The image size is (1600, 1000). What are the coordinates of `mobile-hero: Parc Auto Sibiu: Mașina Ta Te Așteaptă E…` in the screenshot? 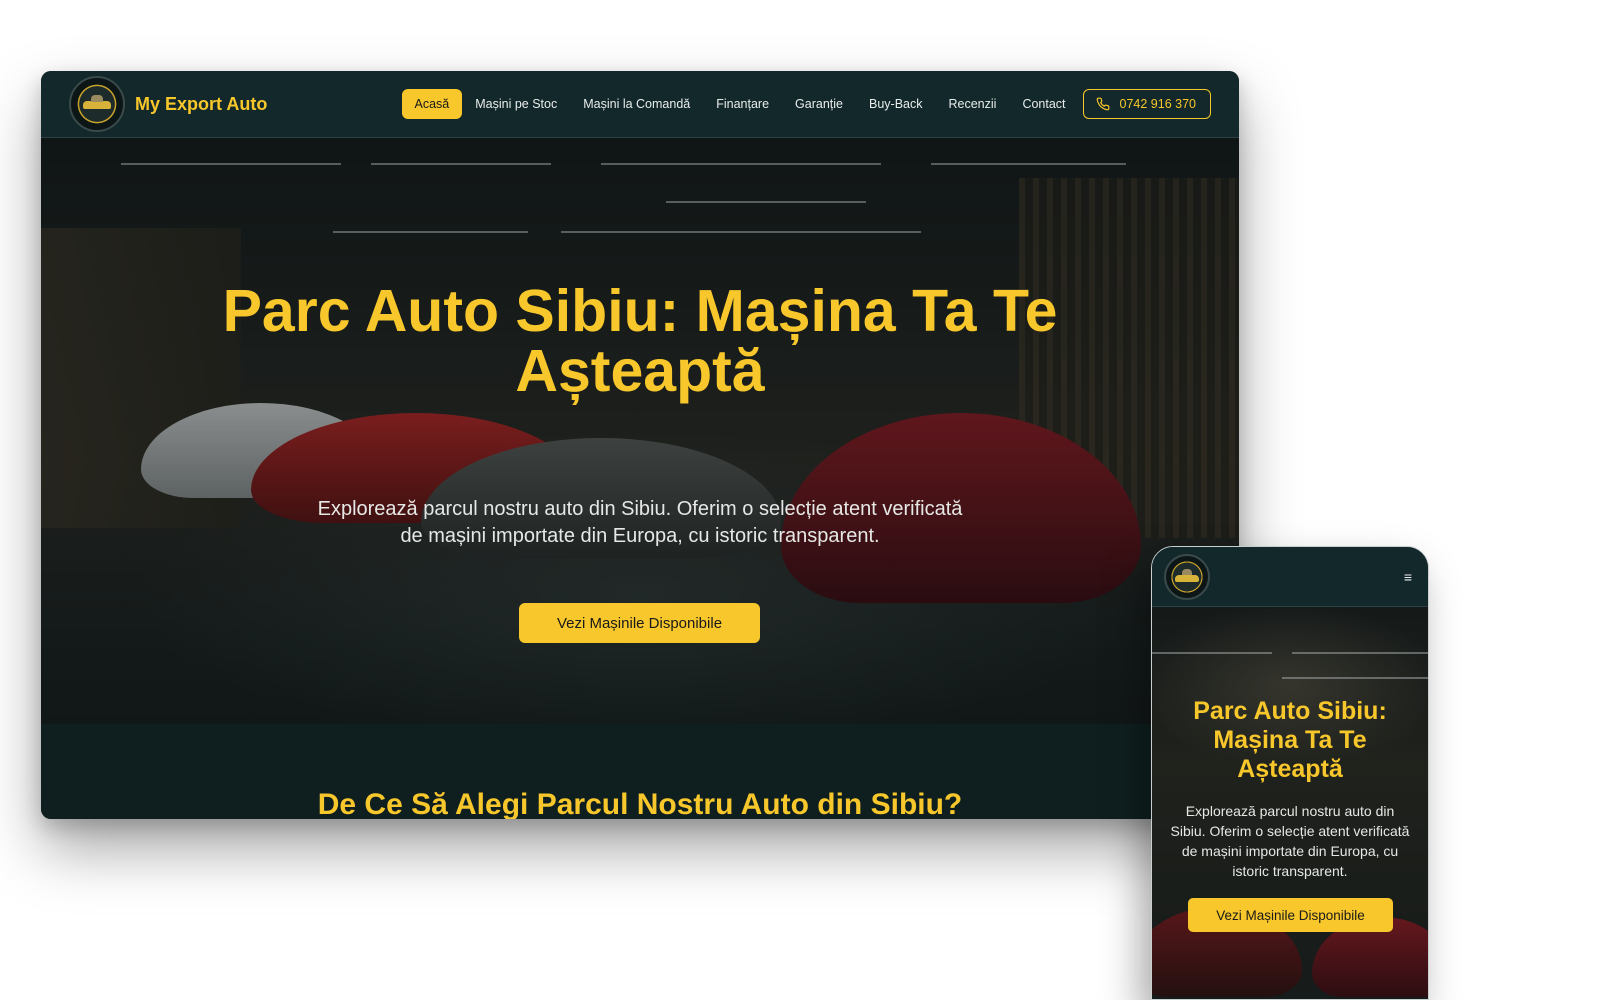 It's located at (1290, 803).